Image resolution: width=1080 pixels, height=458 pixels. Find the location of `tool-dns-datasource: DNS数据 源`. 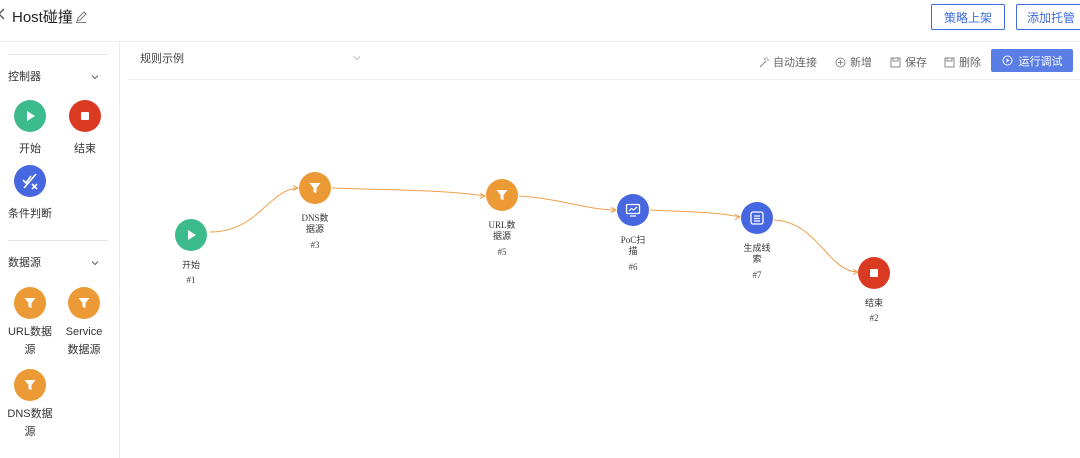

tool-dns-datasource: DNS数据 源 is located at coordinates (30, 405).